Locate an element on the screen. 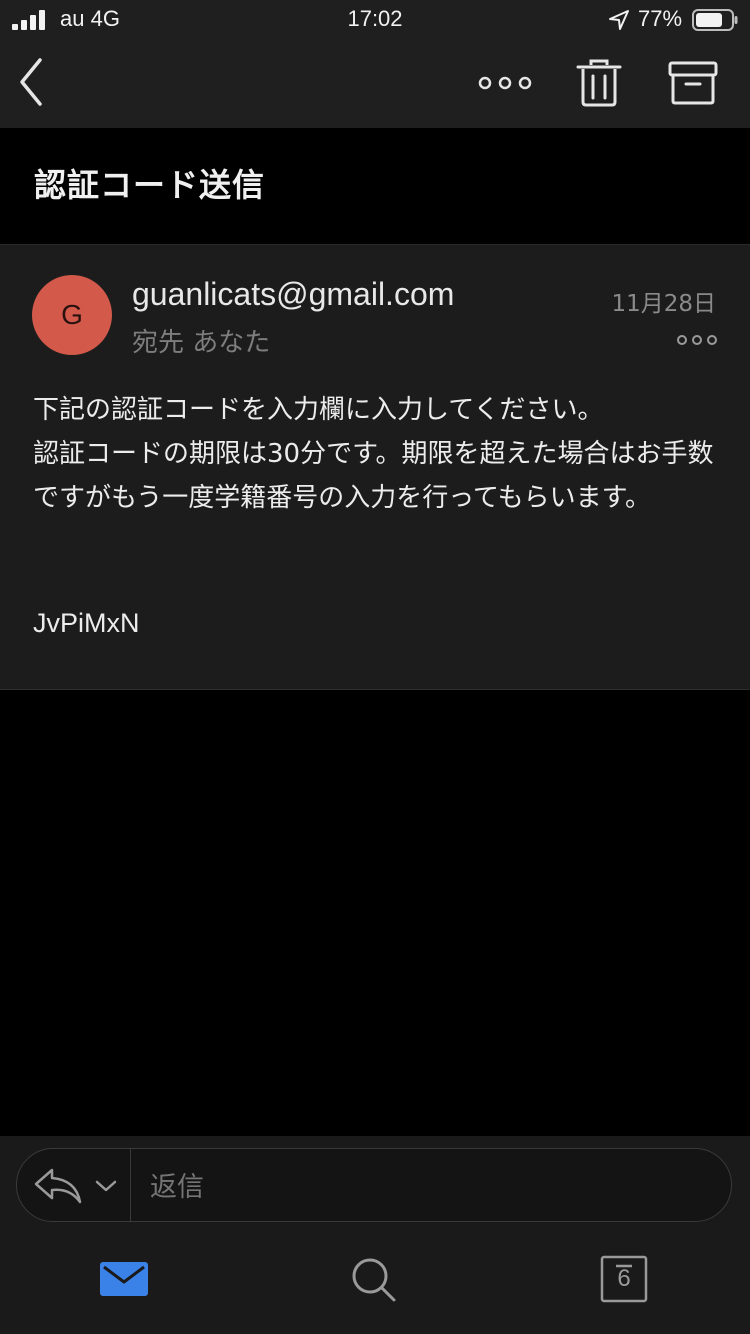 Image resolution: width=750 pixels, height=1334 pixels. chevron-down-icon is located at coordinates (106, 1186).